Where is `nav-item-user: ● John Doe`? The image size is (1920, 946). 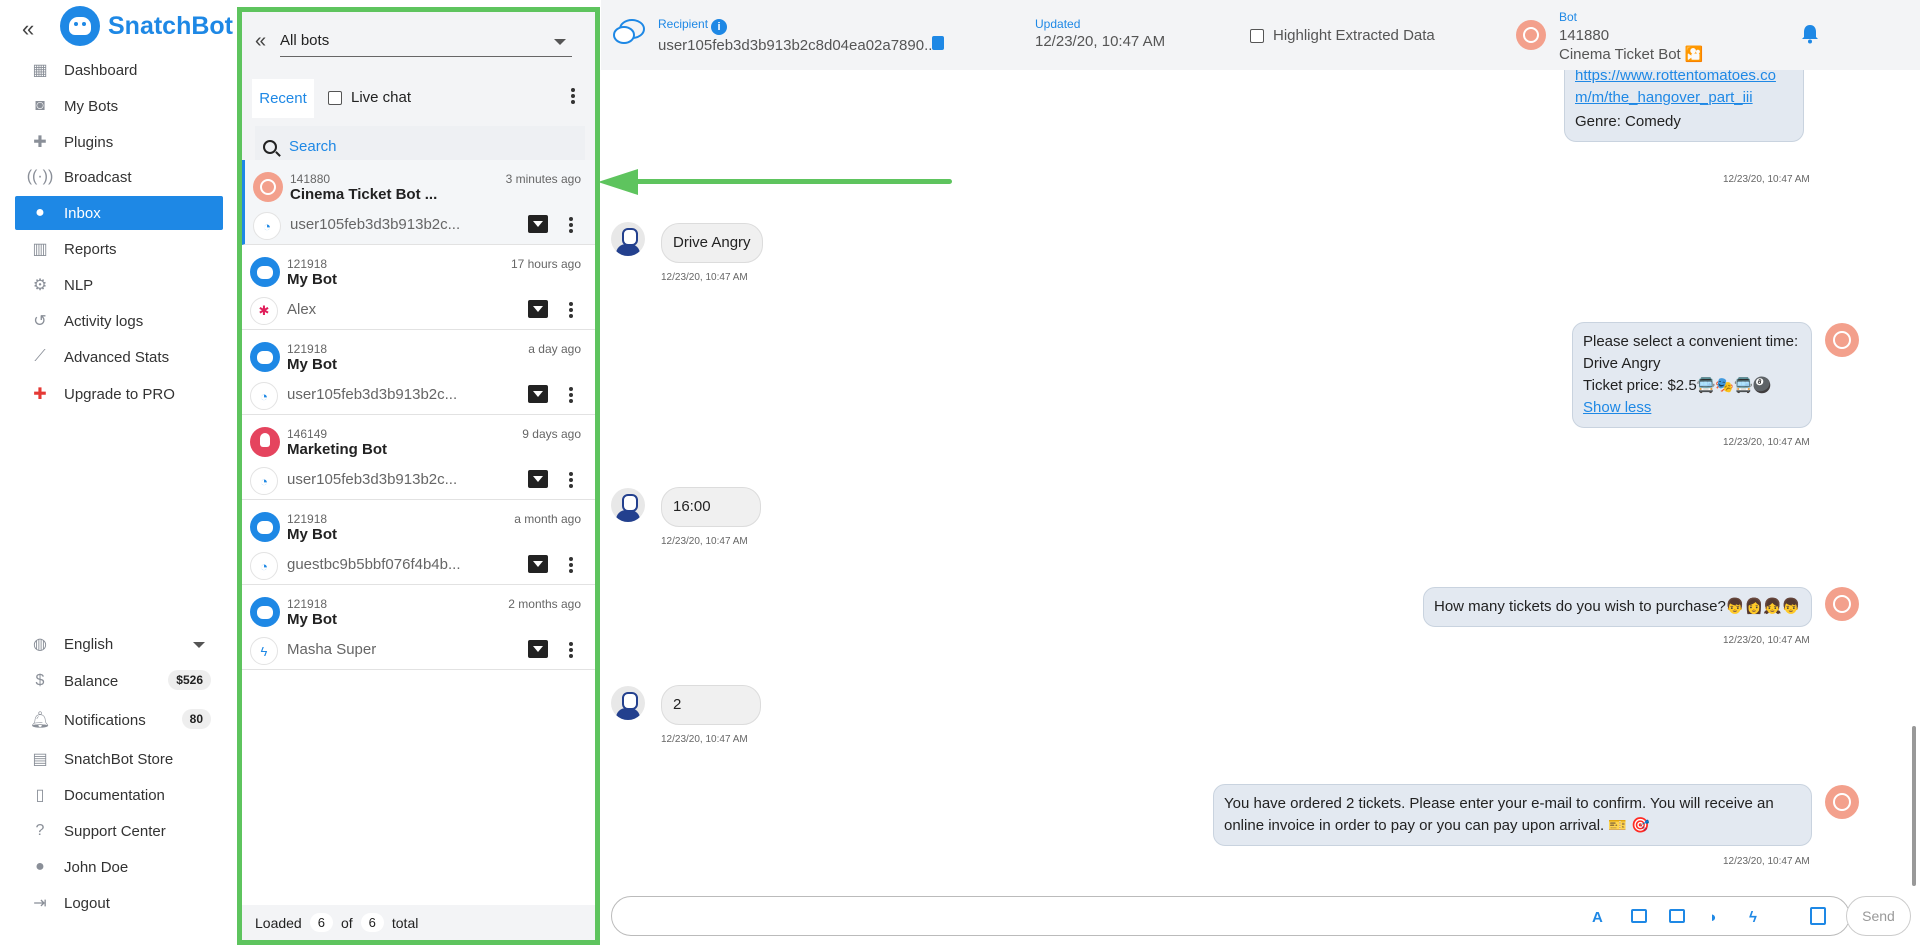
nav-item-user: ● John Doe is located at coordinates (119, 867).